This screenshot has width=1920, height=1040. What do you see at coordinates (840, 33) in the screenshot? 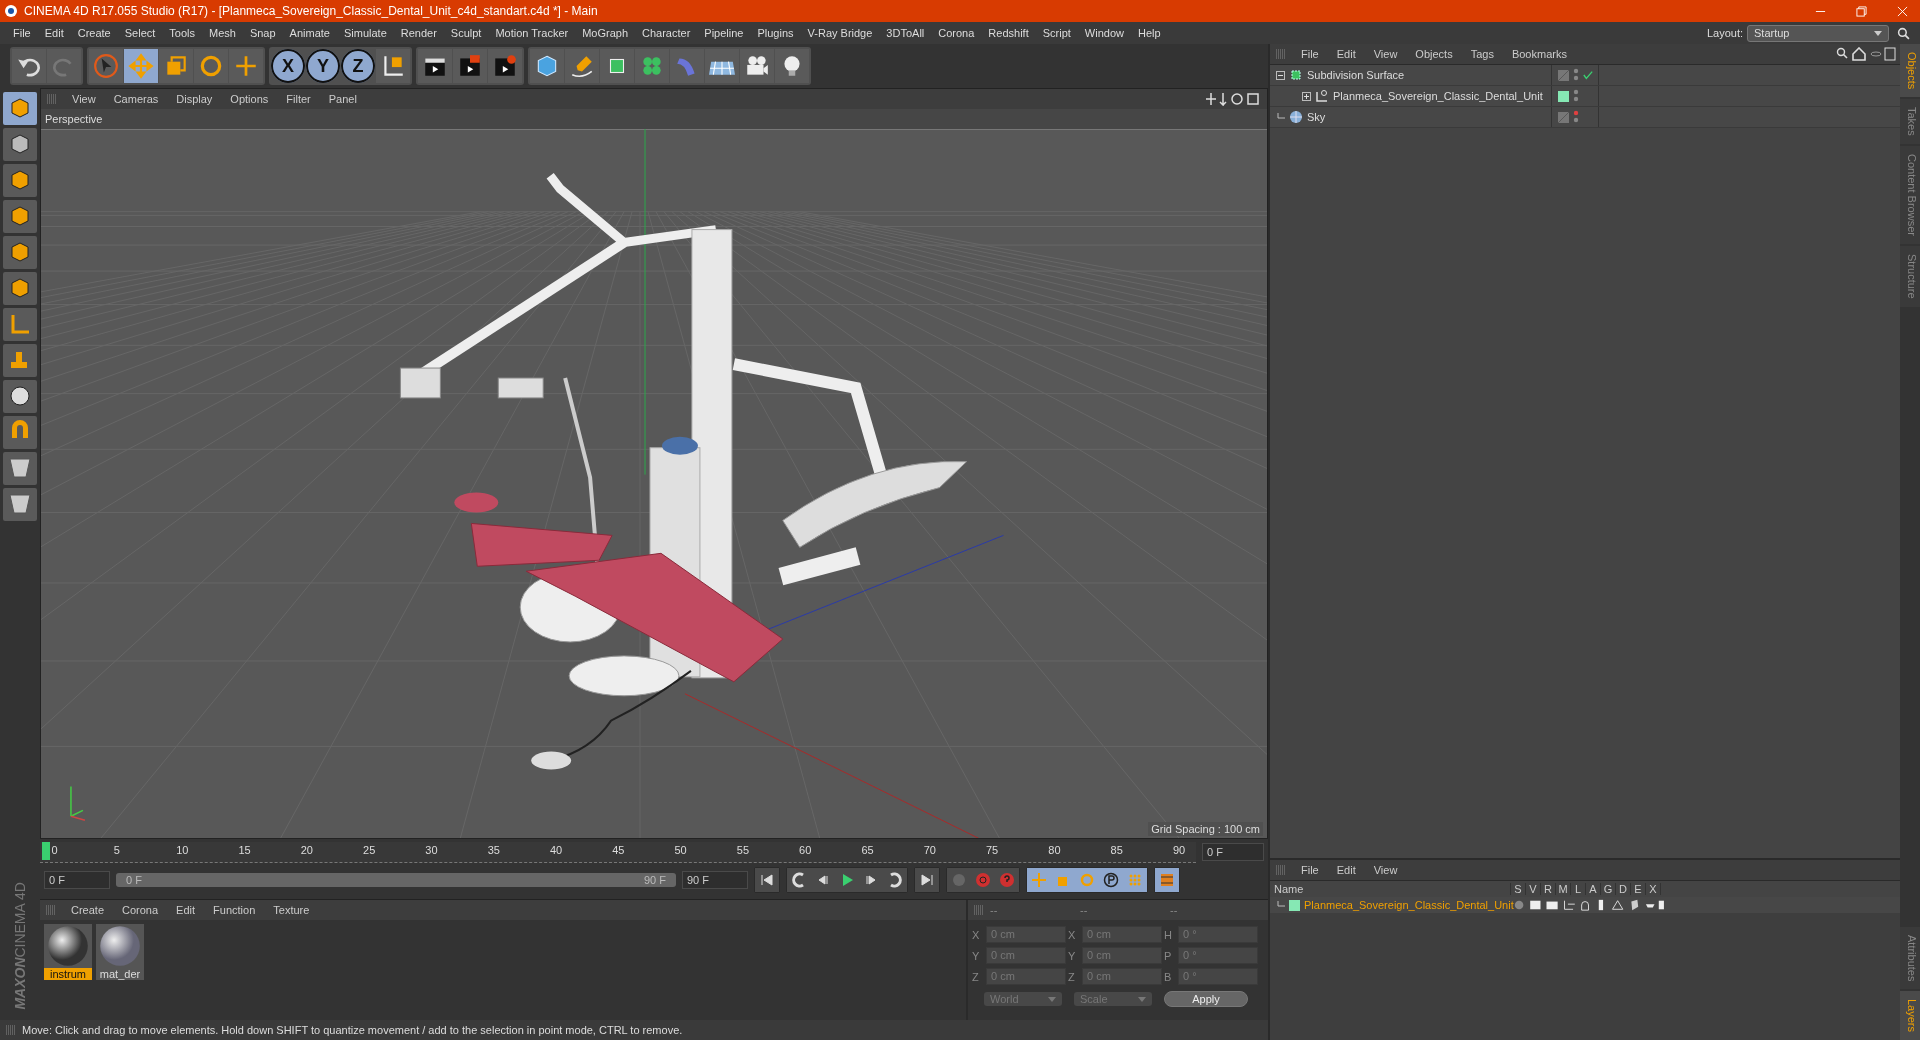
I see `menu-item: V-Ray Bridge` at bounding box center [840, 33].